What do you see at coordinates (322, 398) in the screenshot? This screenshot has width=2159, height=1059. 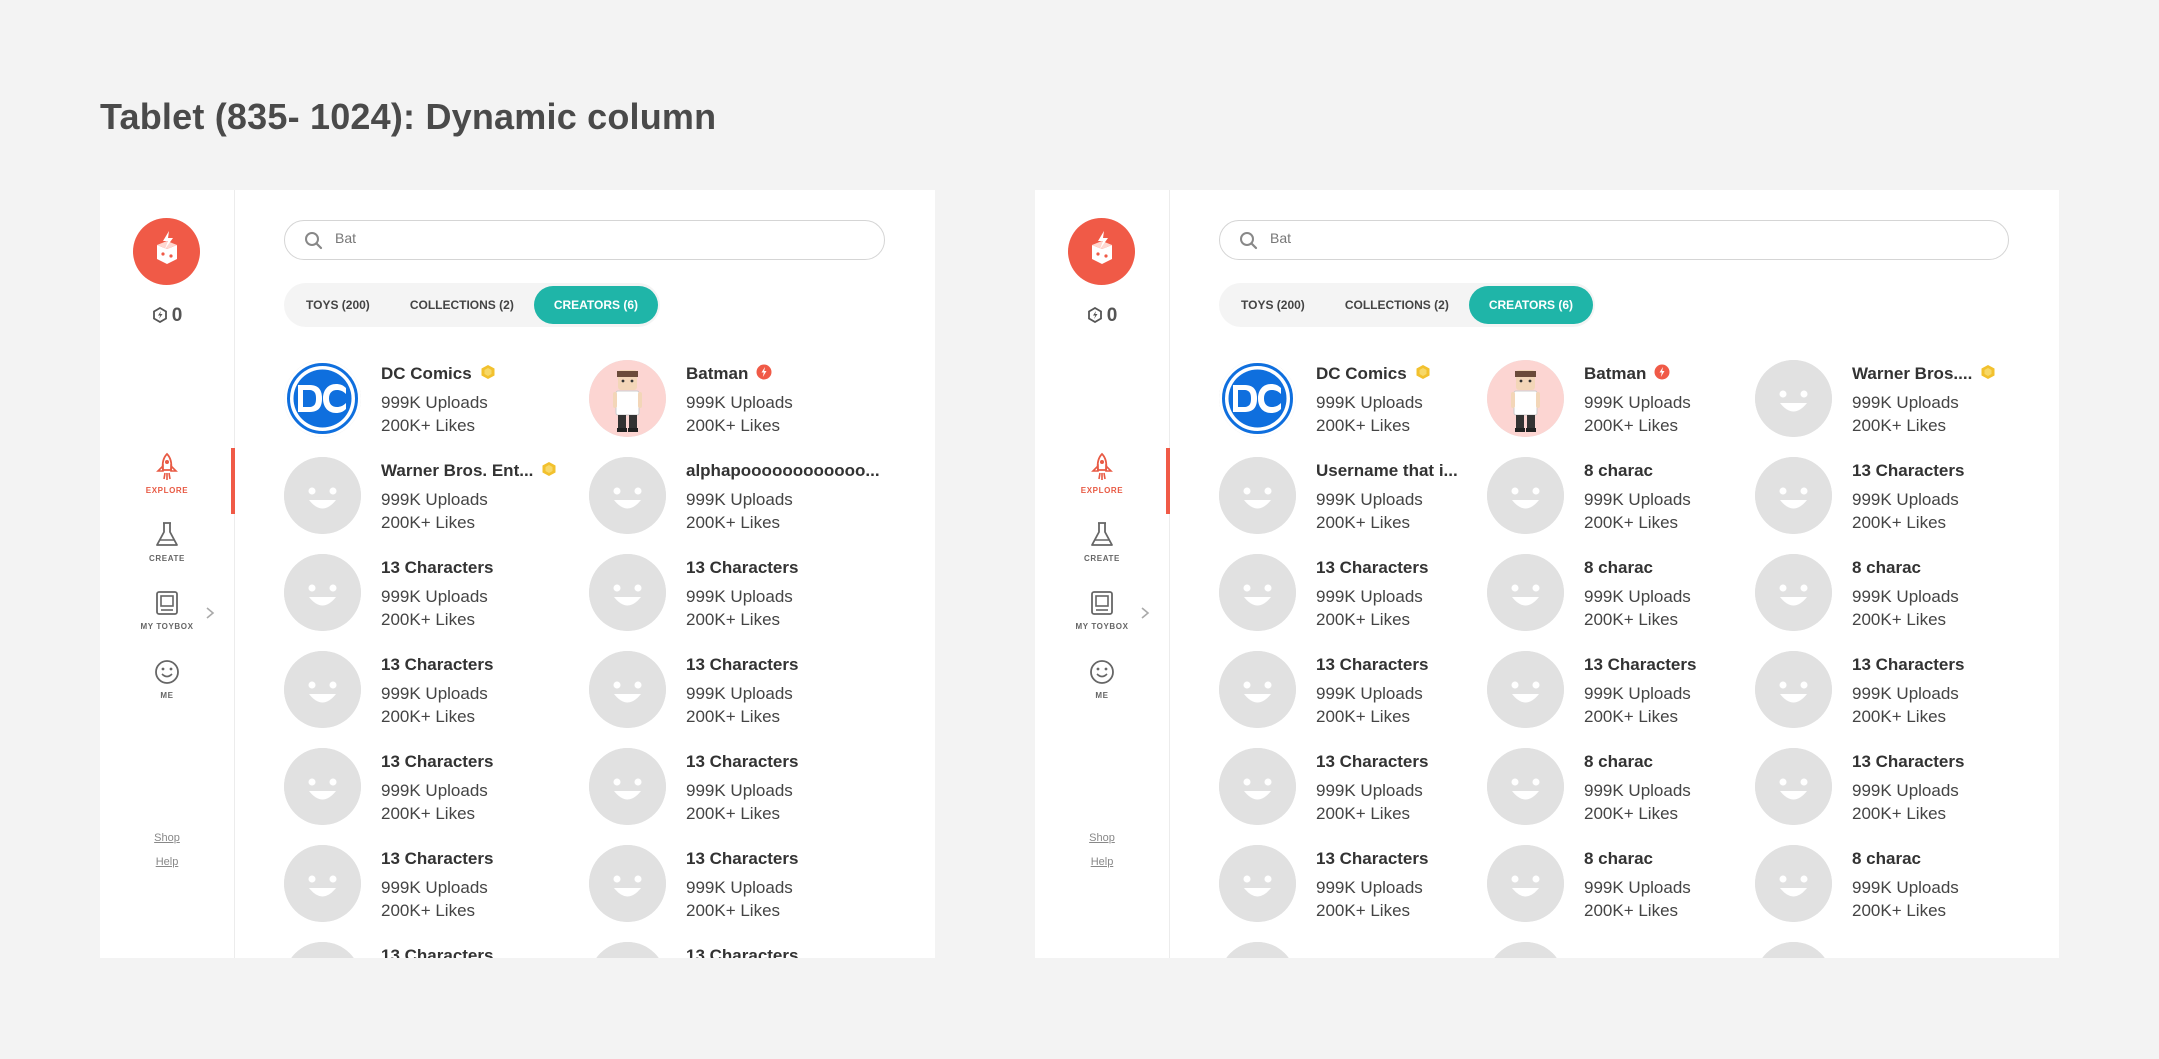 I see `creator-avatar-dc-logo` at bounding box center [322, 398].